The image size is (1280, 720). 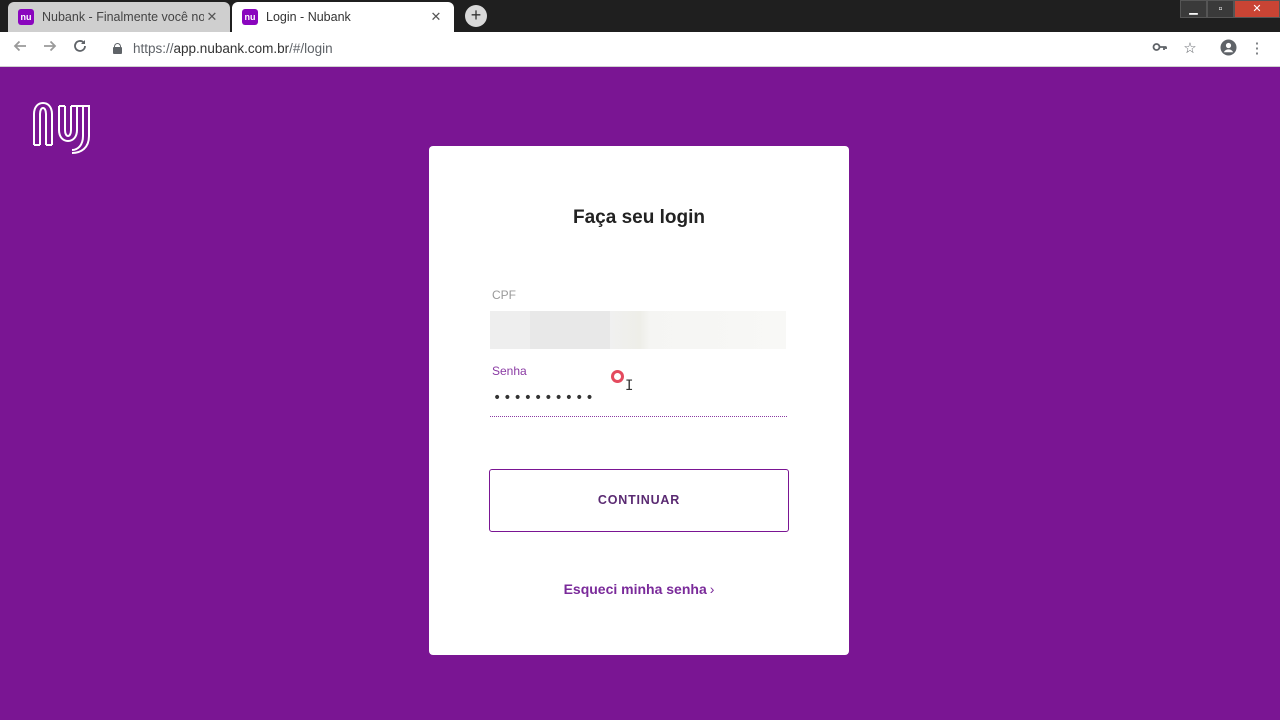 What do you see at coordinates (20, 49) in the screenshot?
I see `back-icon` at bounding box center [20, 49].